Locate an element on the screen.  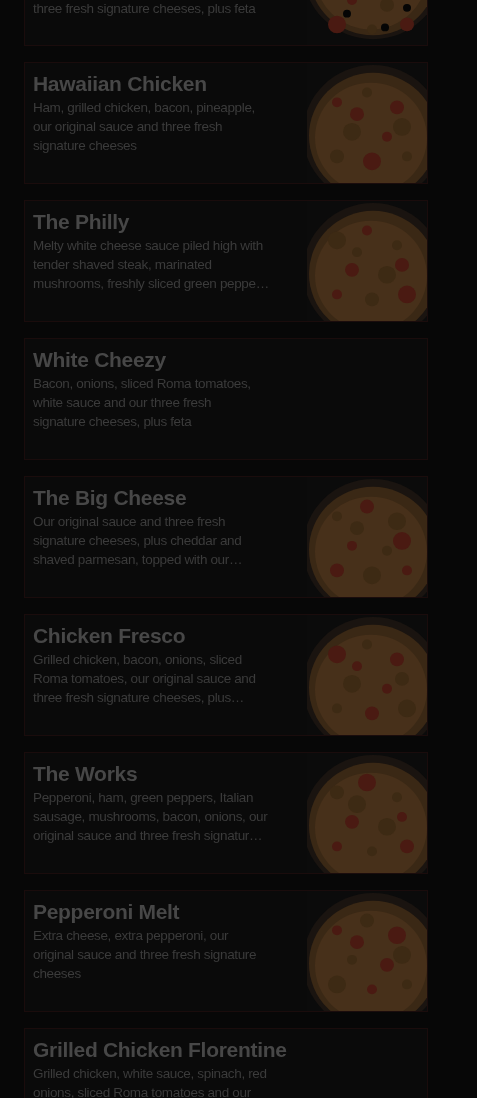
pizza-title: Pepperoni Melt is located at coordinates (107, 912).